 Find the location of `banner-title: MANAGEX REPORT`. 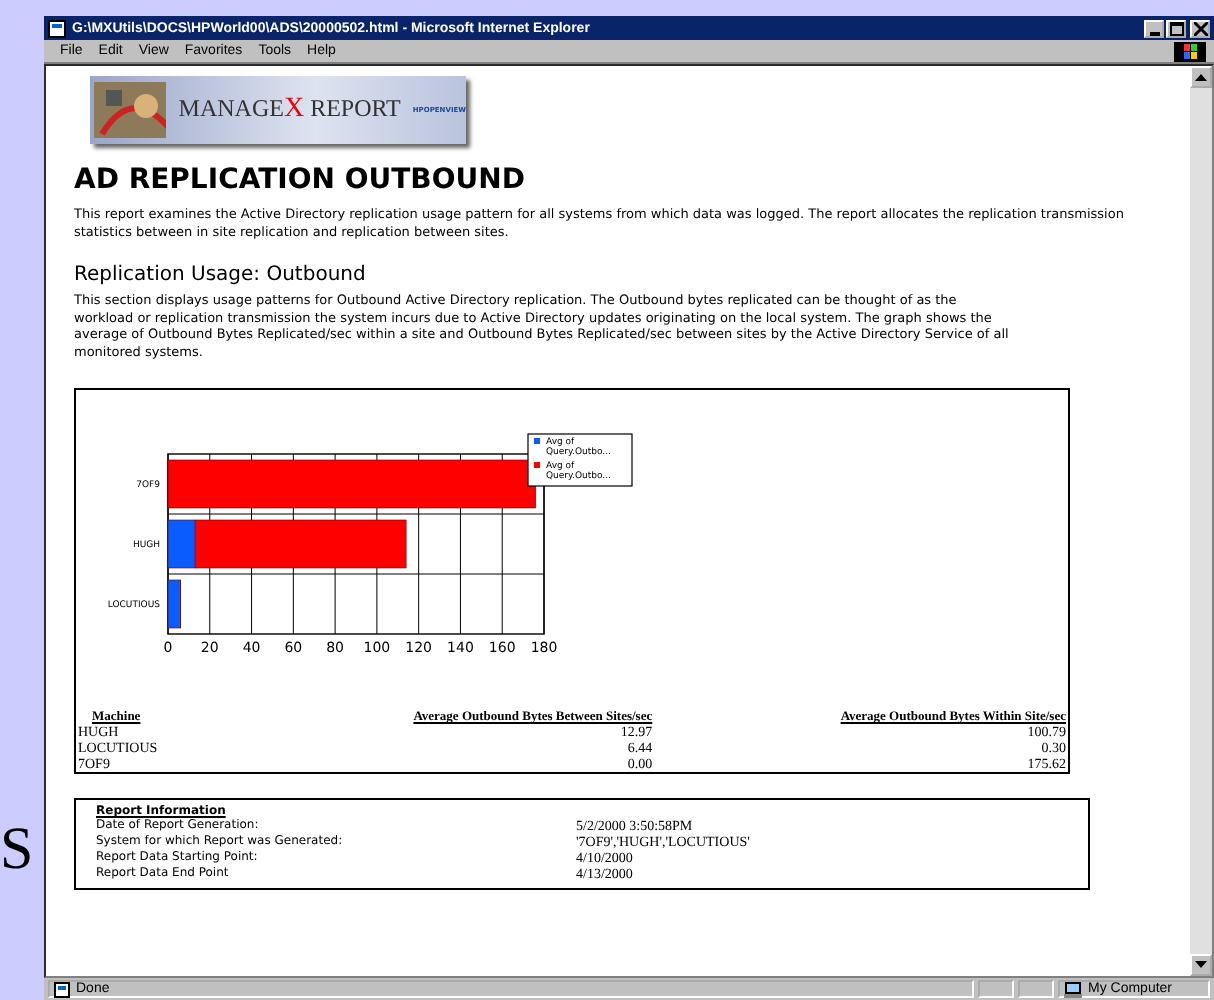

banner-title: MANAGEX REPORT is located at coordinates (289, 110).